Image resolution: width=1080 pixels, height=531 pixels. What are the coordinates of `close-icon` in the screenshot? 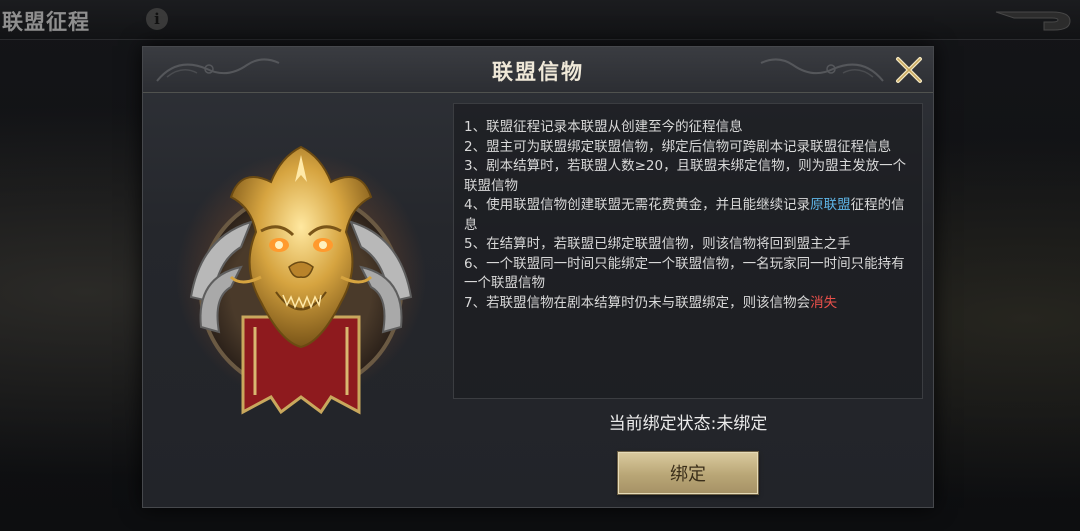 It's located at (909, 70).